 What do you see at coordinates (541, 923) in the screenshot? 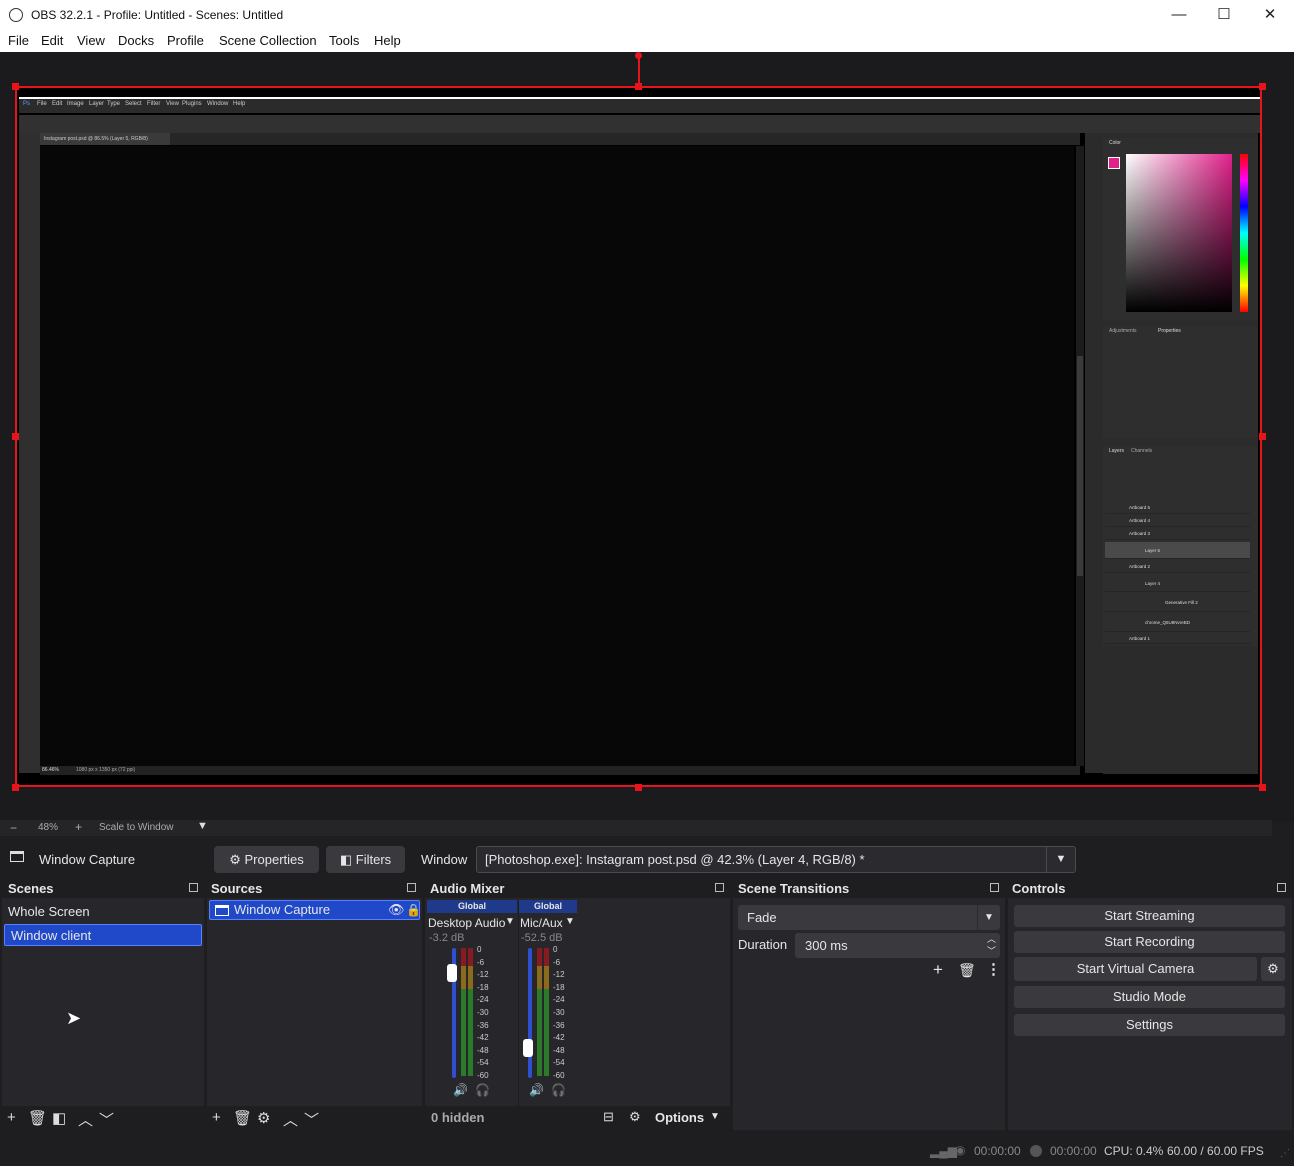
I see `channel-name: Mic/Aux` at bounding box center [541, 923].